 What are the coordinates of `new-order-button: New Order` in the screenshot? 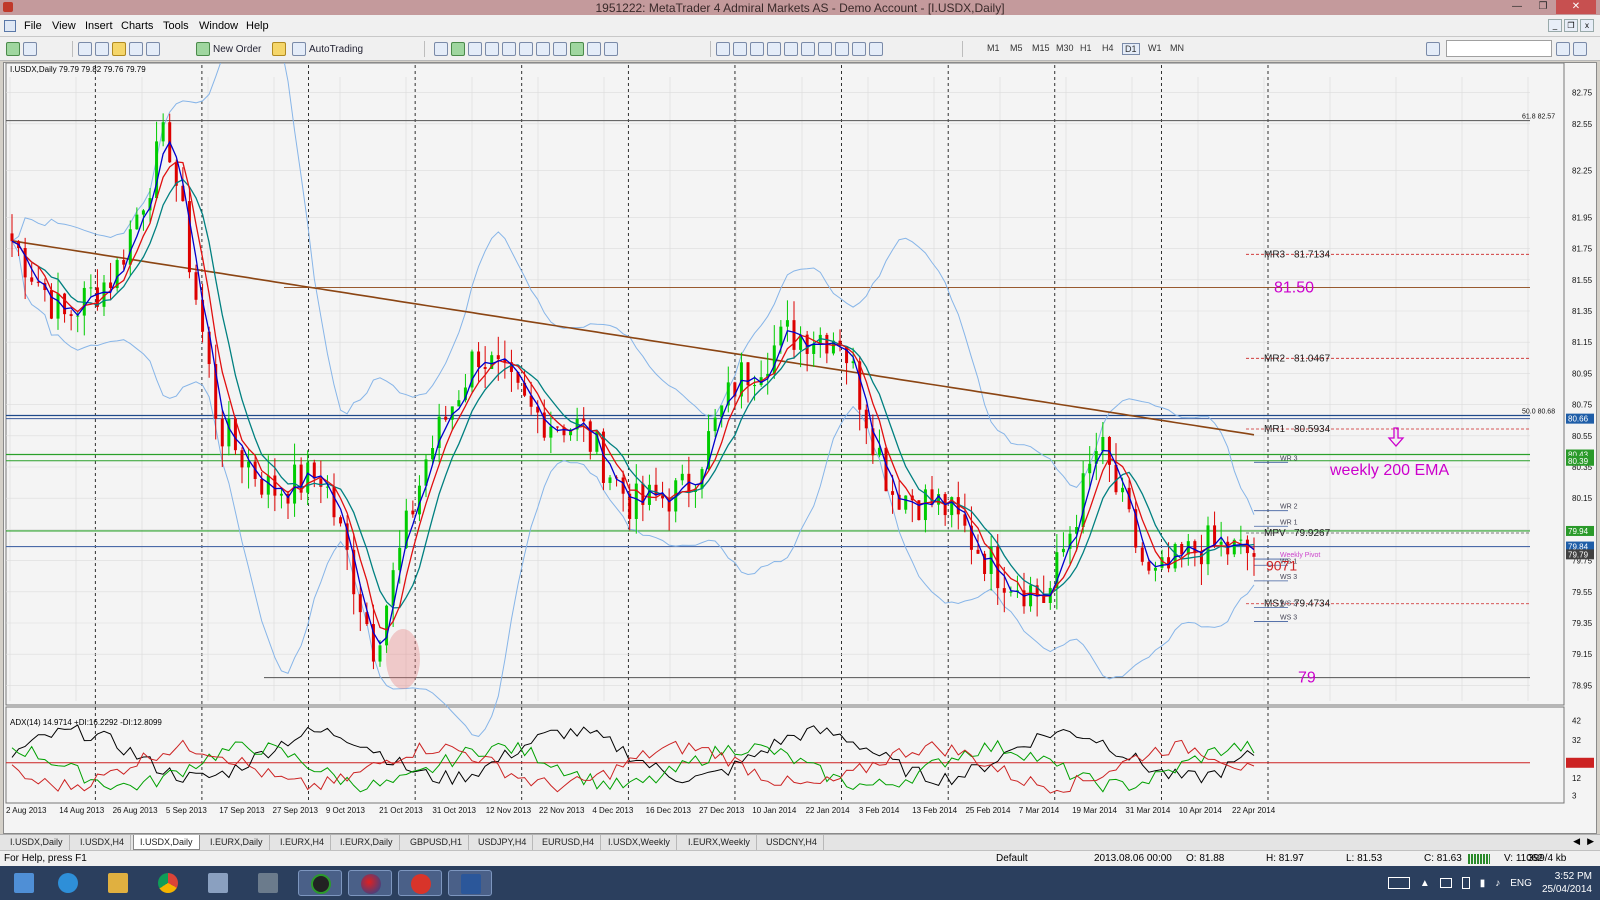 It's located at (241, 49).